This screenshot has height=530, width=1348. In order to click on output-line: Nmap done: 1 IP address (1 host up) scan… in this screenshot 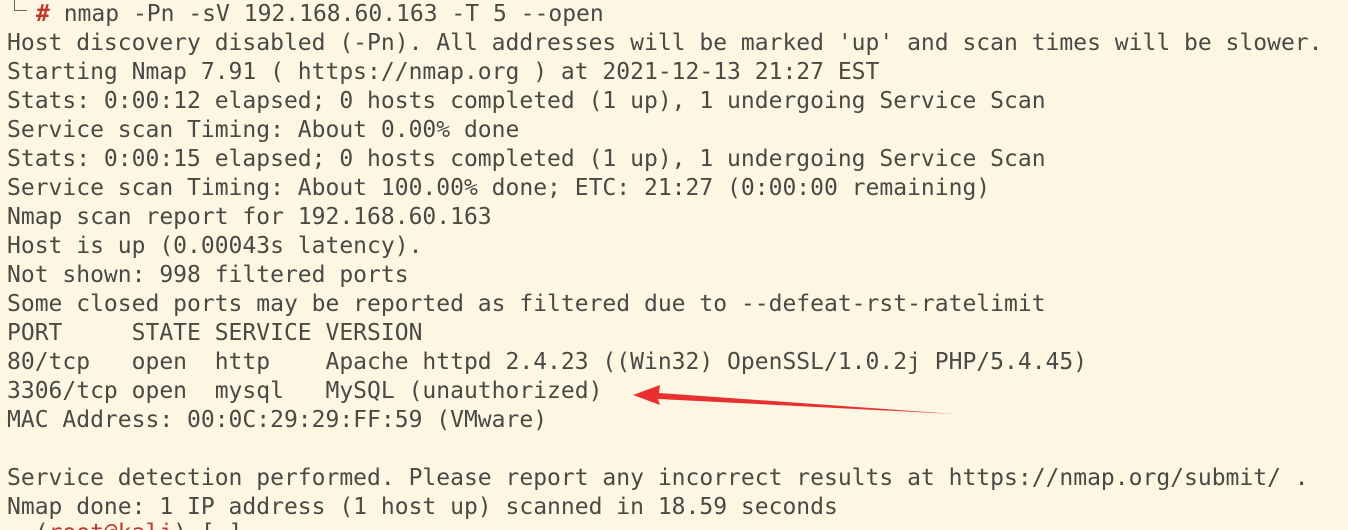, I will do `click(422, 507)`.